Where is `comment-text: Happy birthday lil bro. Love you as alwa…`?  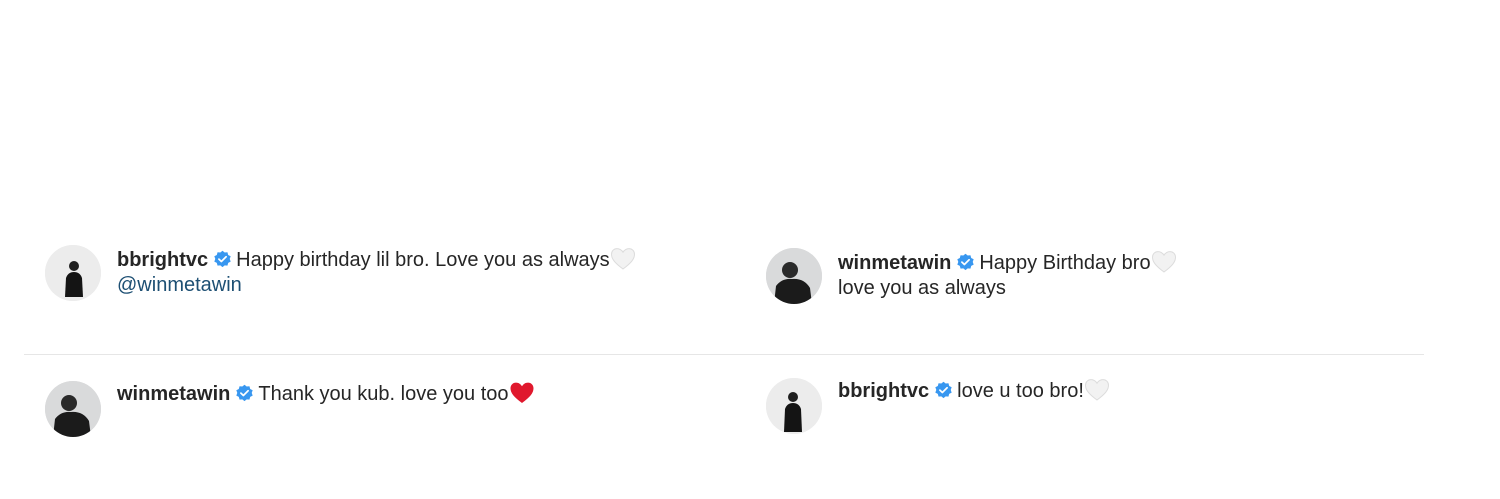
comment-text: Happy birthday lil bro. Love you as alwa… is located at coordinates (423, 260).